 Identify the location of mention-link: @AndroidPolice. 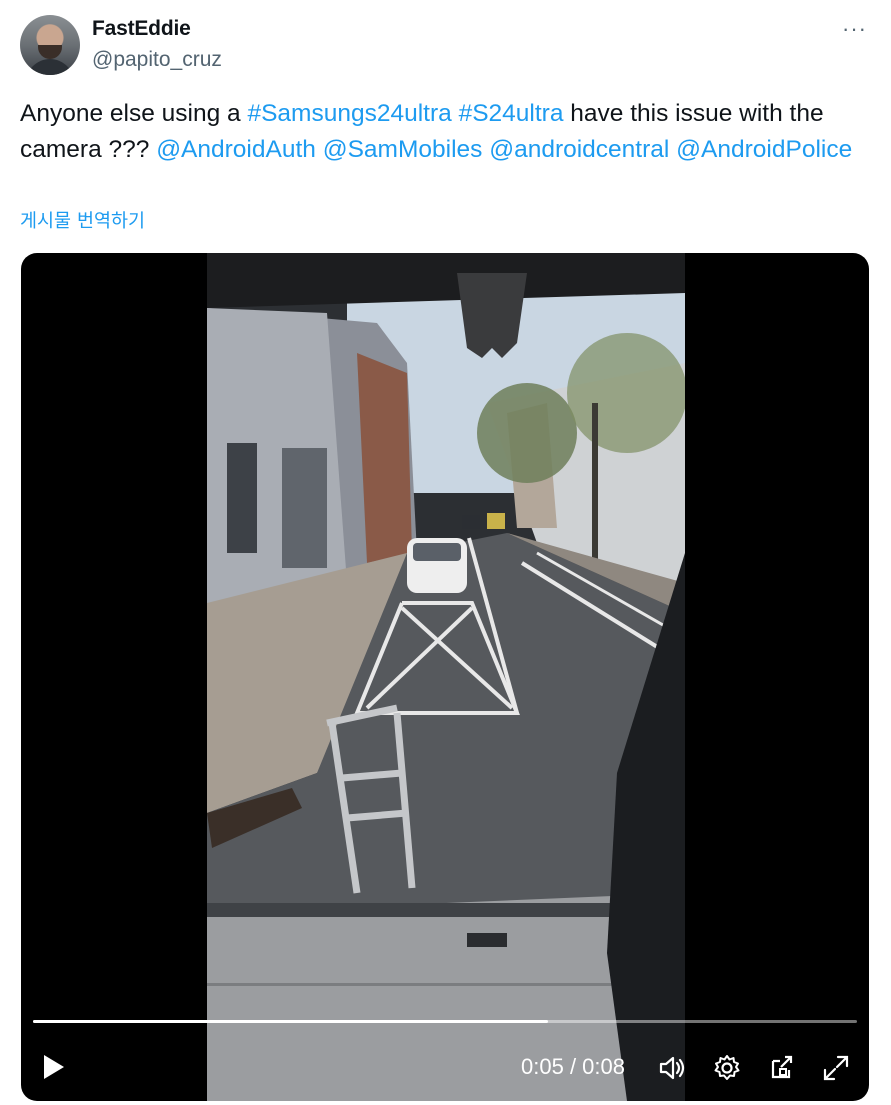
(764, 149).